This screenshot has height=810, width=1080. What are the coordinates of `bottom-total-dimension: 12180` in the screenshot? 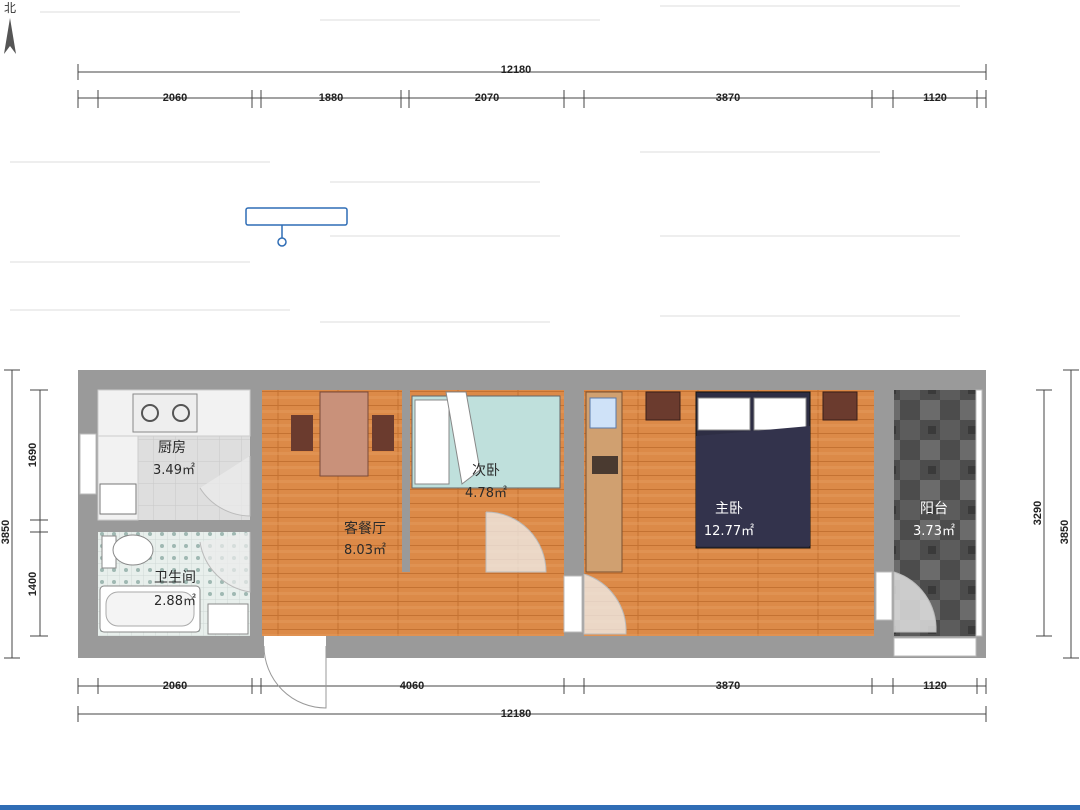 It's located at (516, 714).